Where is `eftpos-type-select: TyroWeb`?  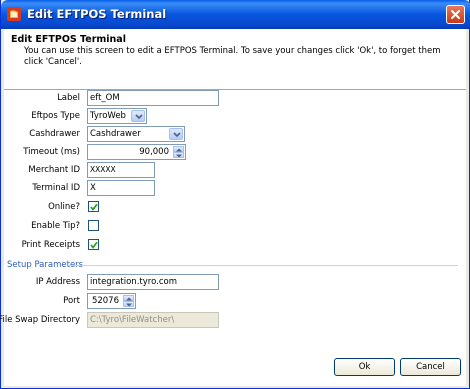
eftpos-type-select: TyroWeb is located at coordinates (117, 116).